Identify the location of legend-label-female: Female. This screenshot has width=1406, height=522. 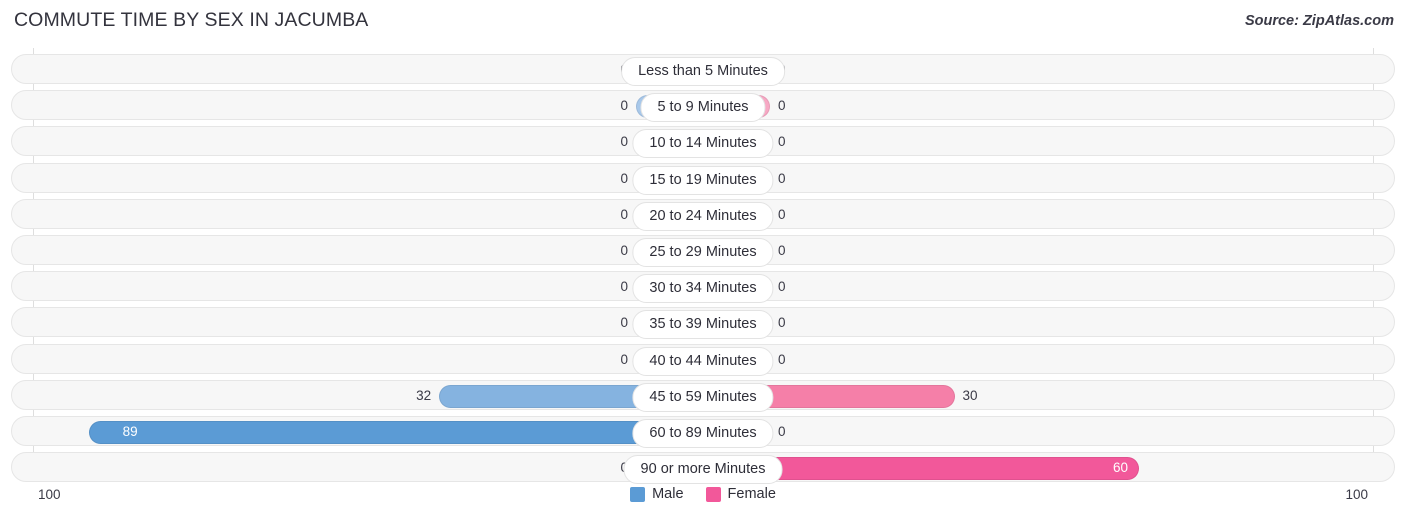
(751, 494).